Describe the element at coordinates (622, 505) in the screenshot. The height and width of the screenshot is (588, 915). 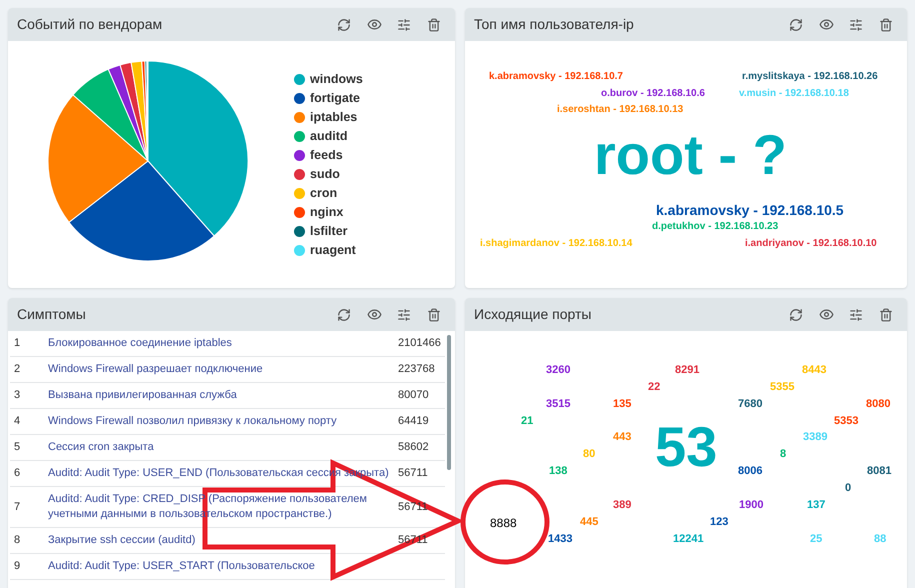
I see `cloud-word: 389` at that location.